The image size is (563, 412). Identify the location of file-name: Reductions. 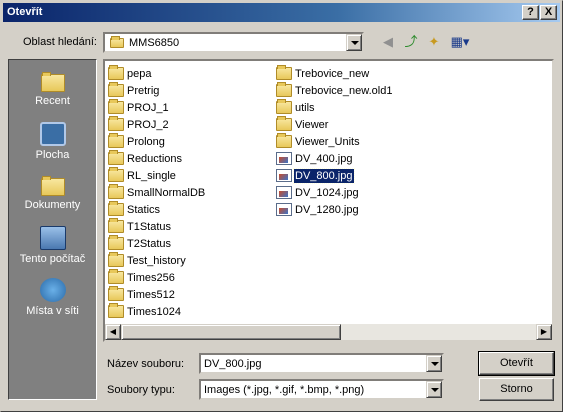
(155, 159).